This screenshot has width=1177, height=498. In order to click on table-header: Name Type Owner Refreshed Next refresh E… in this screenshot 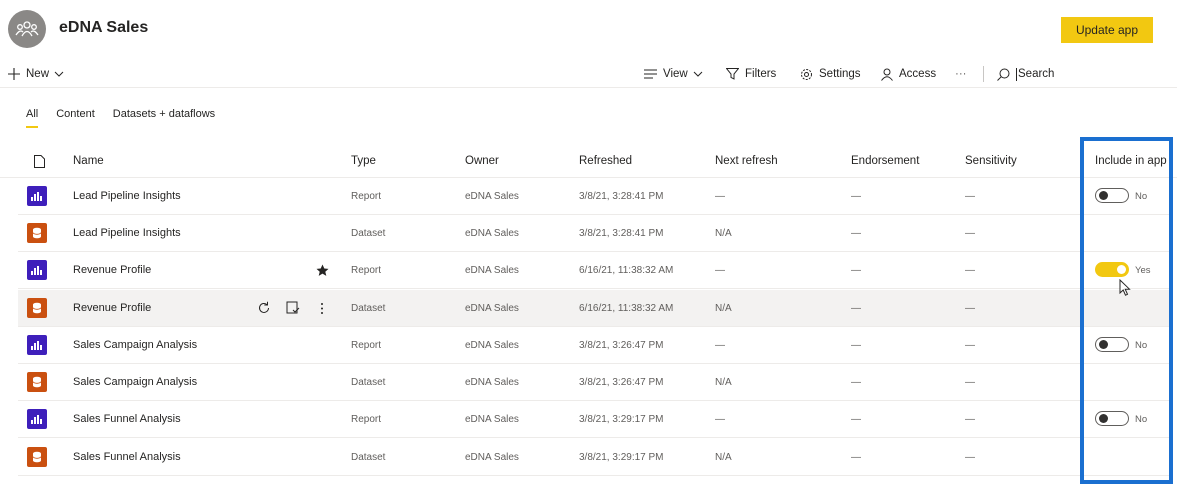, I will do `click(588, 161)`.